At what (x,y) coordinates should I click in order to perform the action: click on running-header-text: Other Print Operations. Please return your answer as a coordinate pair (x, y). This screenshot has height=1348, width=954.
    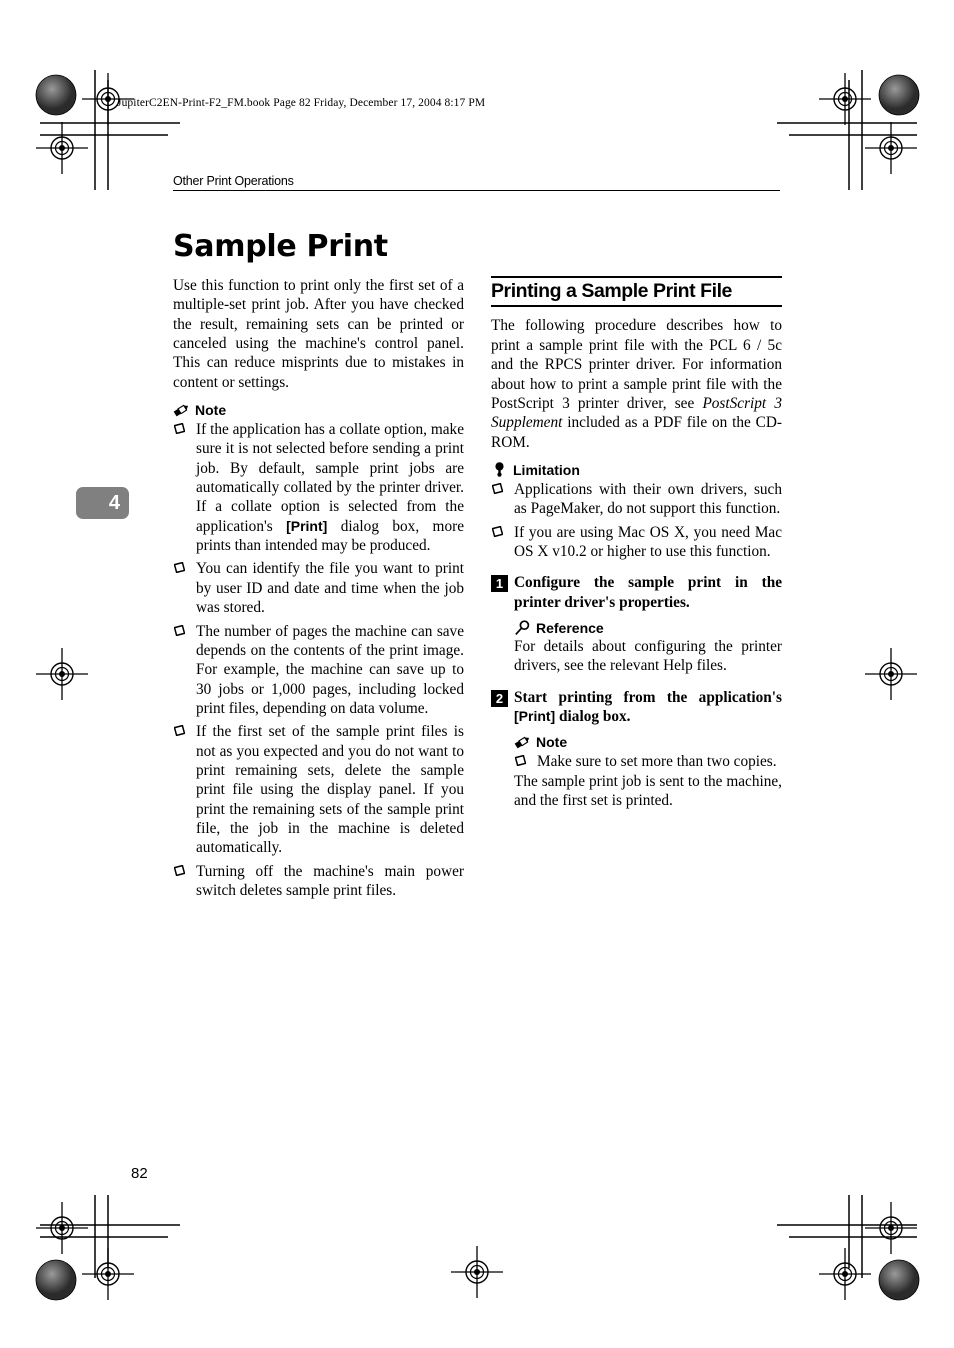
    Looking at the image, I should click on (233, 181).